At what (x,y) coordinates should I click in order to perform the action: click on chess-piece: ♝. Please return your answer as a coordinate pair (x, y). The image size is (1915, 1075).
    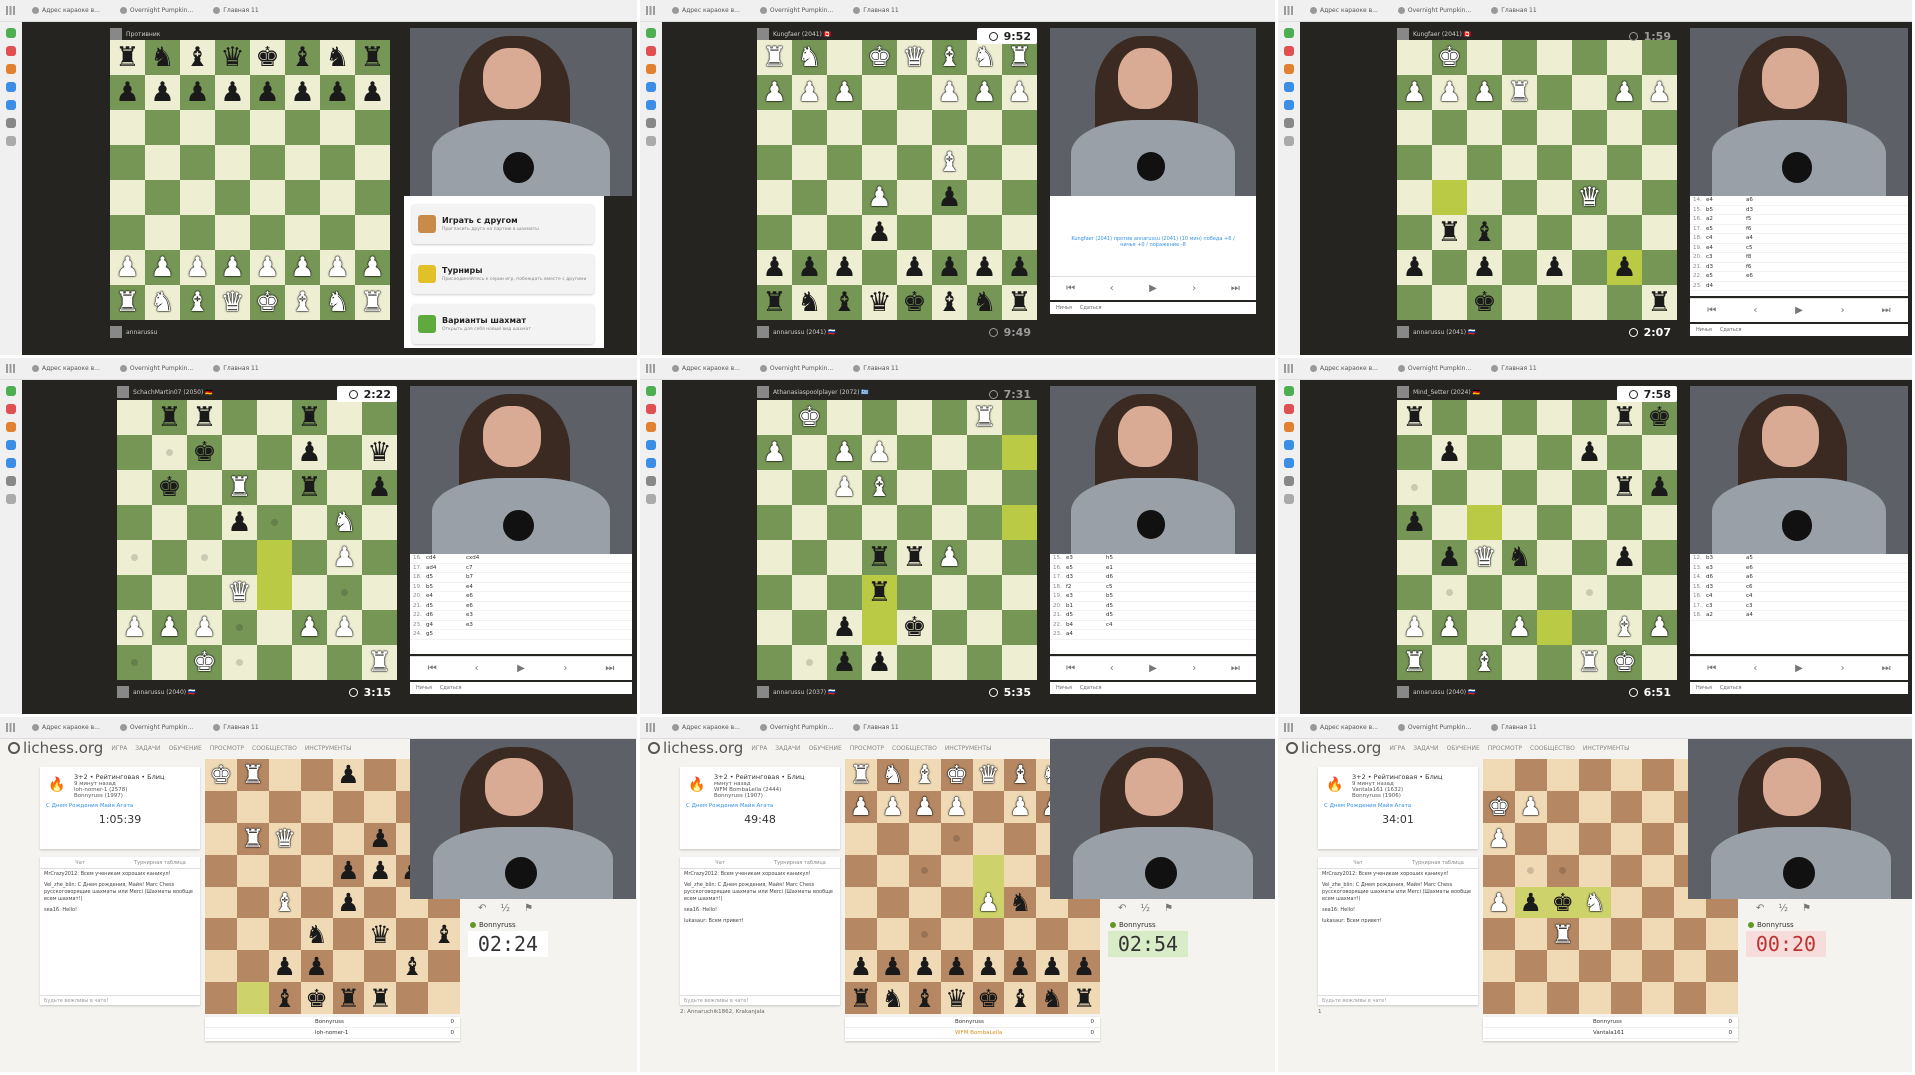
    Looking at the image, I should click on (284, 998).